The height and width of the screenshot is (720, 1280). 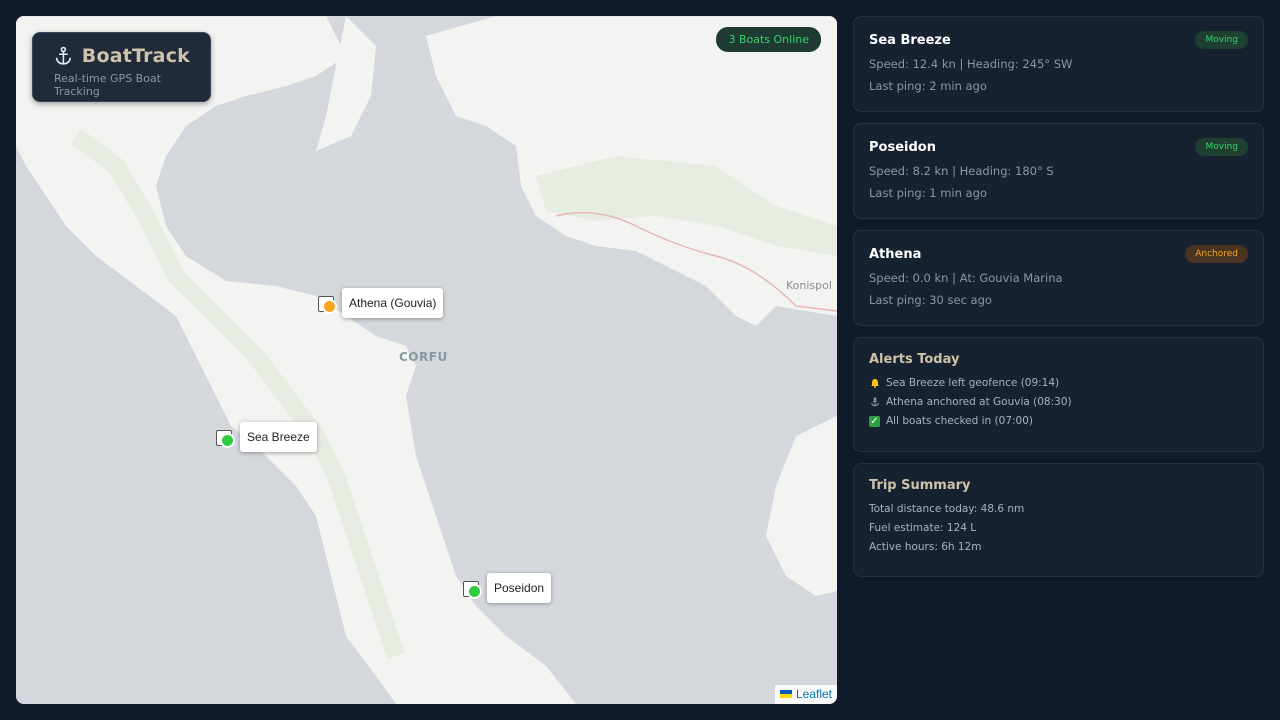 I want to click on trip-distance: Total distance today: 48.6 nm, so click(x=947, y=509).